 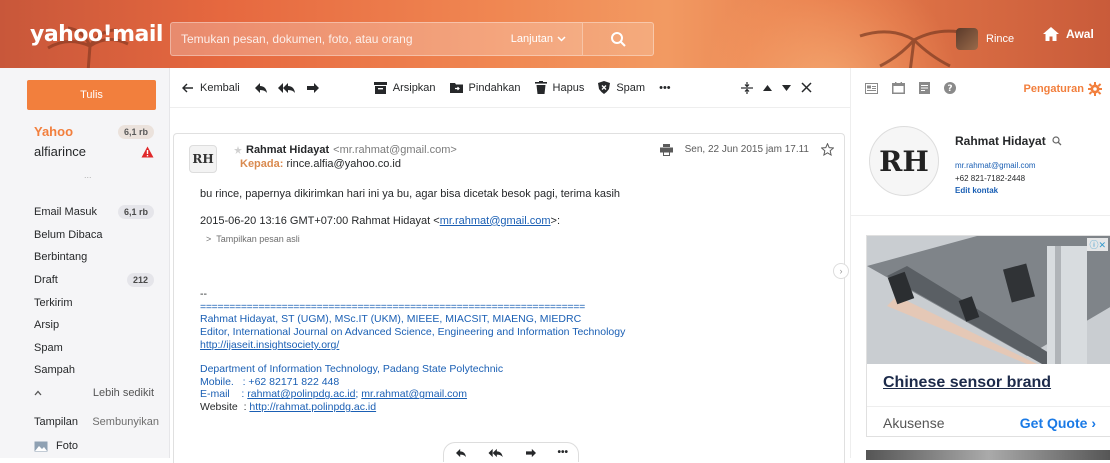 I want to click on search-bar: Lanjutan, so click(x=412, y=39).